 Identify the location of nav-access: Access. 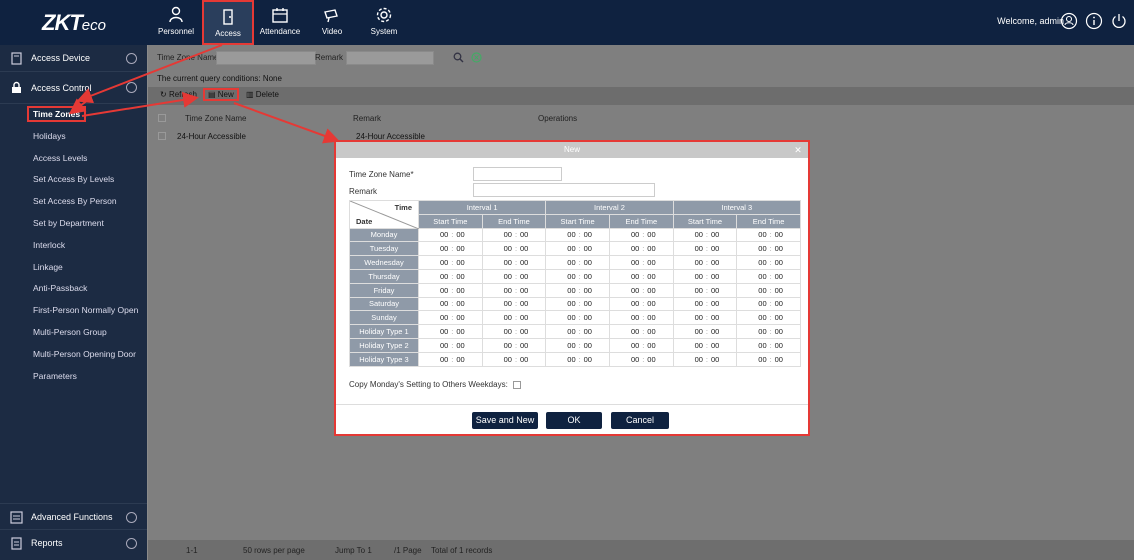
(228, 22).